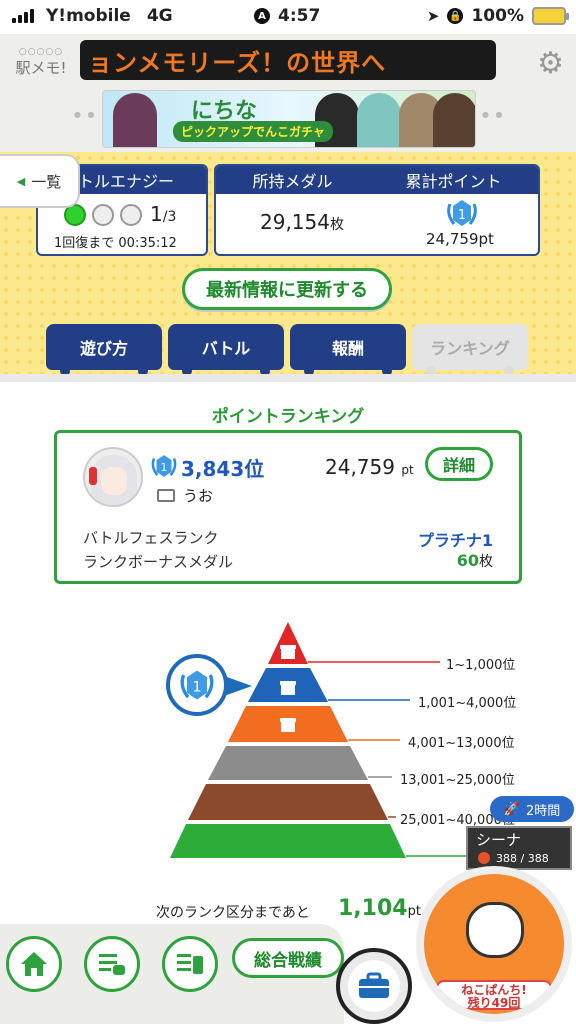 The width and height of the screenshot is (576, 1024). Describe the element at coordinates (113, 477) in the screenshot. I see `avatar` at that location.